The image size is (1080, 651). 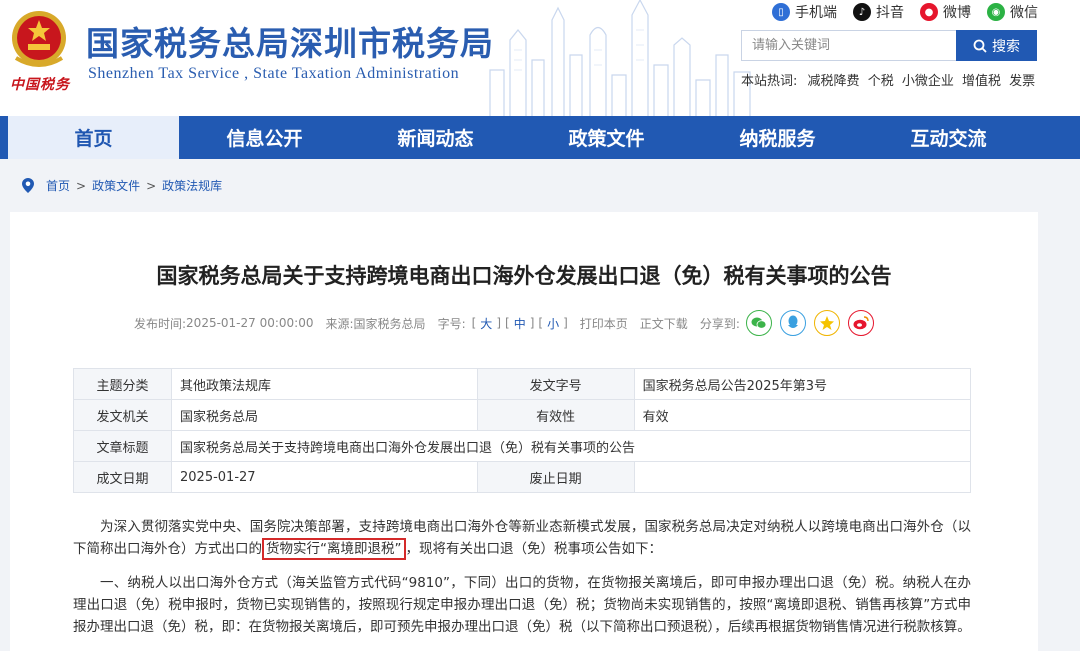 What do you see at coordinates (1006, 46) in the screenshot?
I see `search-button-label: 搜索` at bounding box center [1006, 46].